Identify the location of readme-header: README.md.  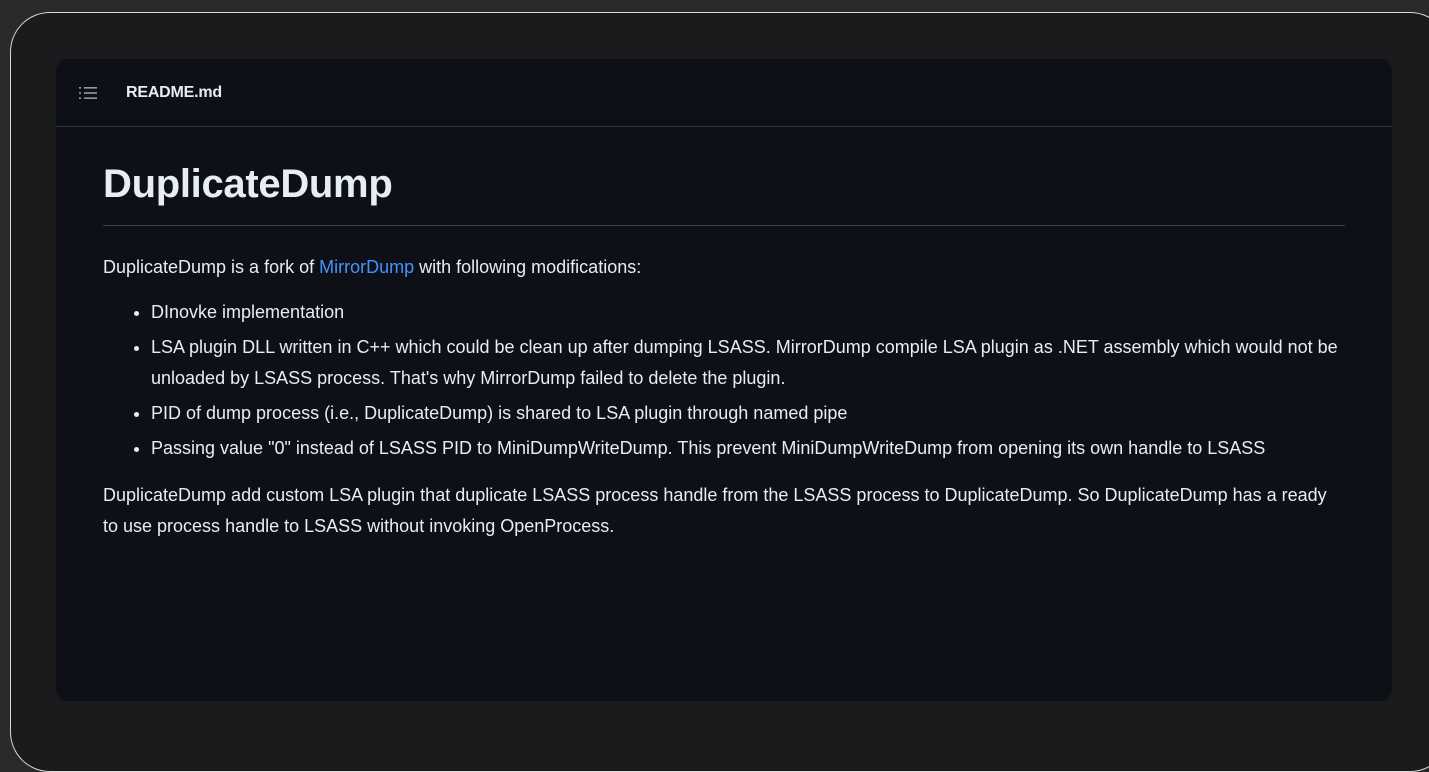
(724, 93).